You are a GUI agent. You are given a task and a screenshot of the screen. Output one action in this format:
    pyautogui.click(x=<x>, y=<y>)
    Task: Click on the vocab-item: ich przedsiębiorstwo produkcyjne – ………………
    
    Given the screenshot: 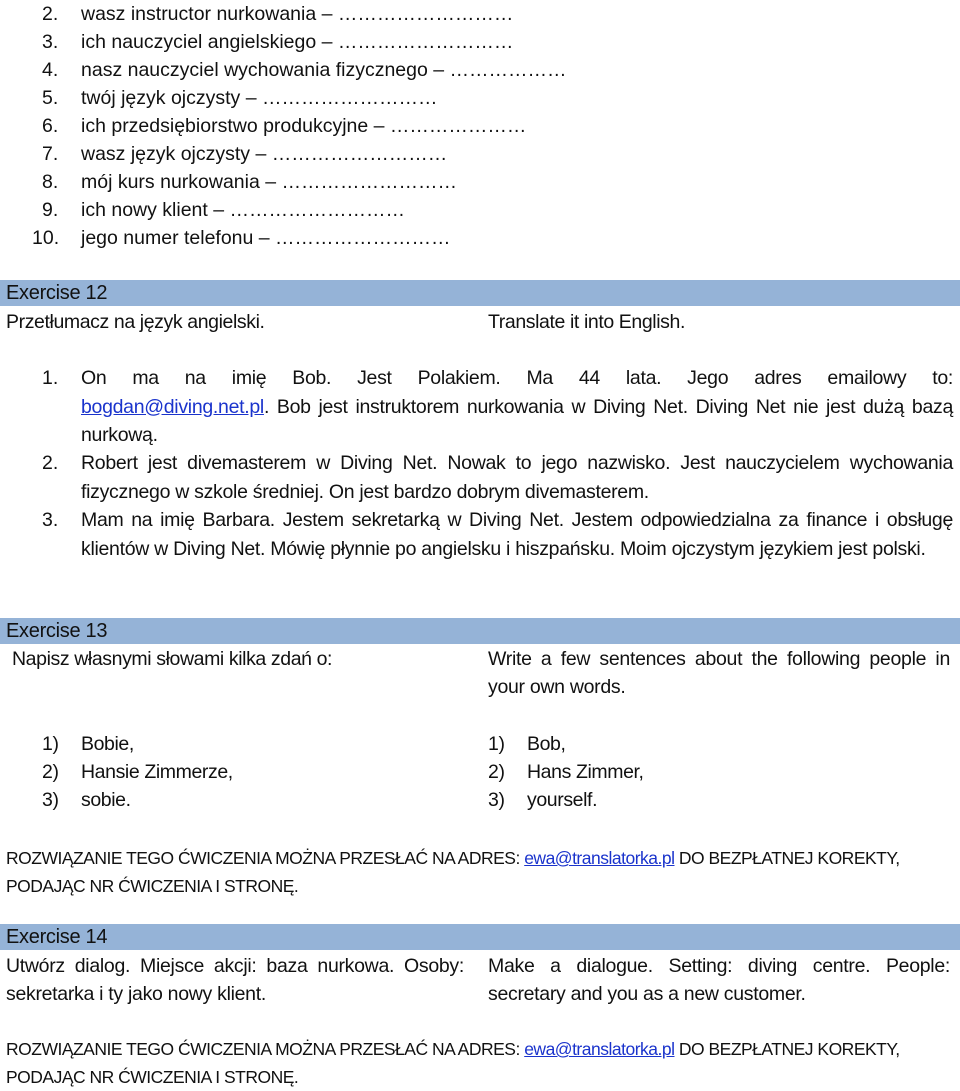 What is the action you would take?
    pyautogui.click(x=304, y=126)
    